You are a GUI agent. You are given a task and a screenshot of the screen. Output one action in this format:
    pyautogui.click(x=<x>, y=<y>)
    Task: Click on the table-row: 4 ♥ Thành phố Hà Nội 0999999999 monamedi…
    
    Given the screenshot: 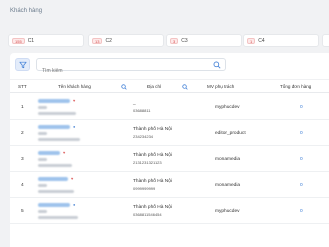 What is the action you would take?
    pyautogui.click(x=169, y=185)
    